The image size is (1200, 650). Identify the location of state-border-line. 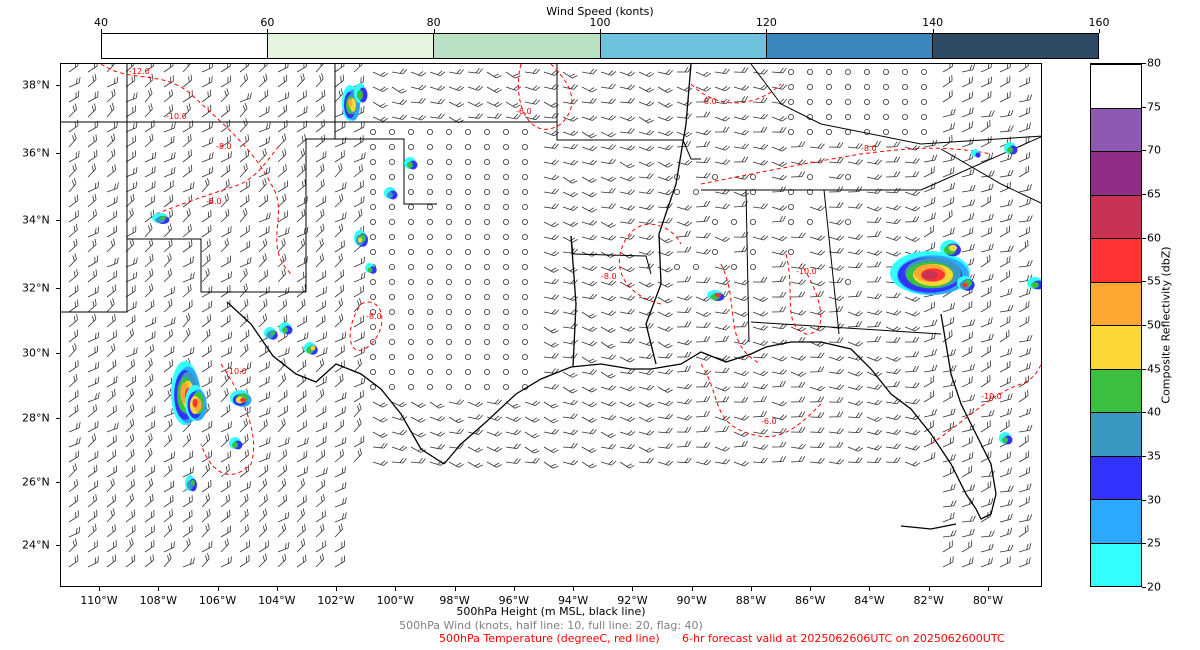
(831, 262).